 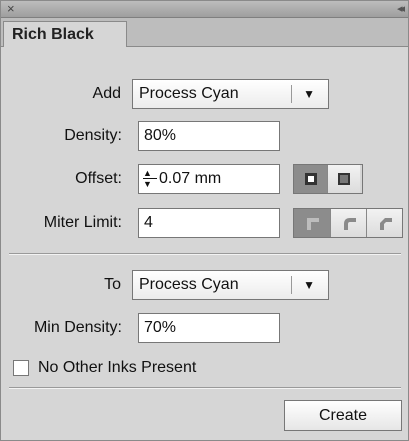 What do you see at coordinates (190, 178) in the screenshot?
I see `offset-value: 0.07 mm` at bounding box center [190, 178].